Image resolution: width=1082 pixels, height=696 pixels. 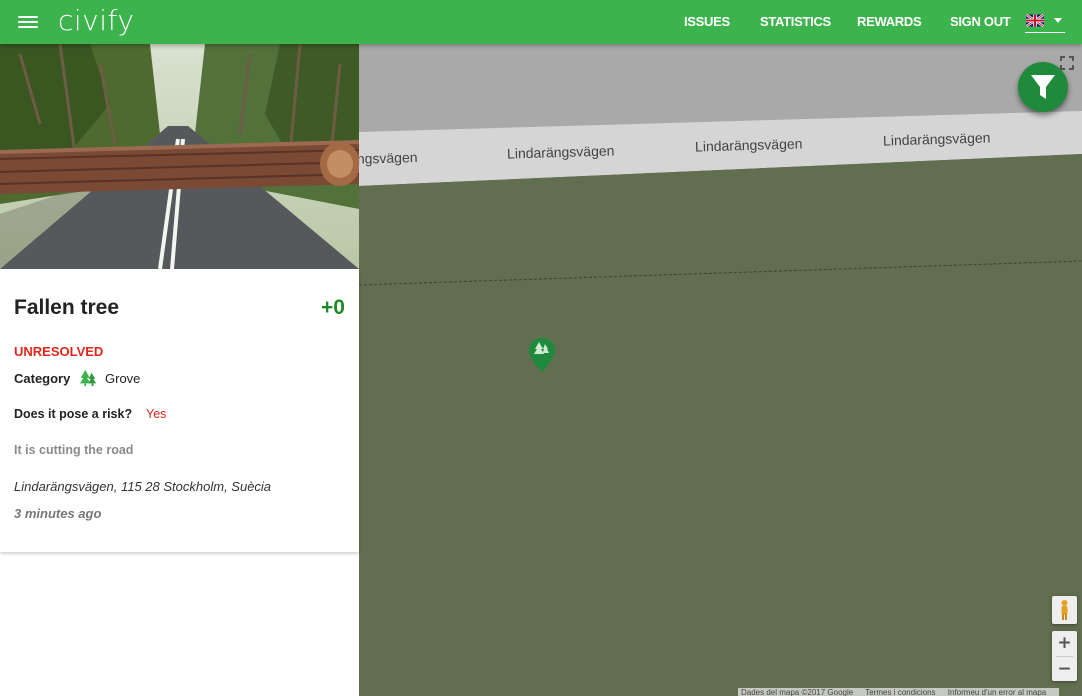 I want to click on category-value: Grove, so click(x=123, y=378).